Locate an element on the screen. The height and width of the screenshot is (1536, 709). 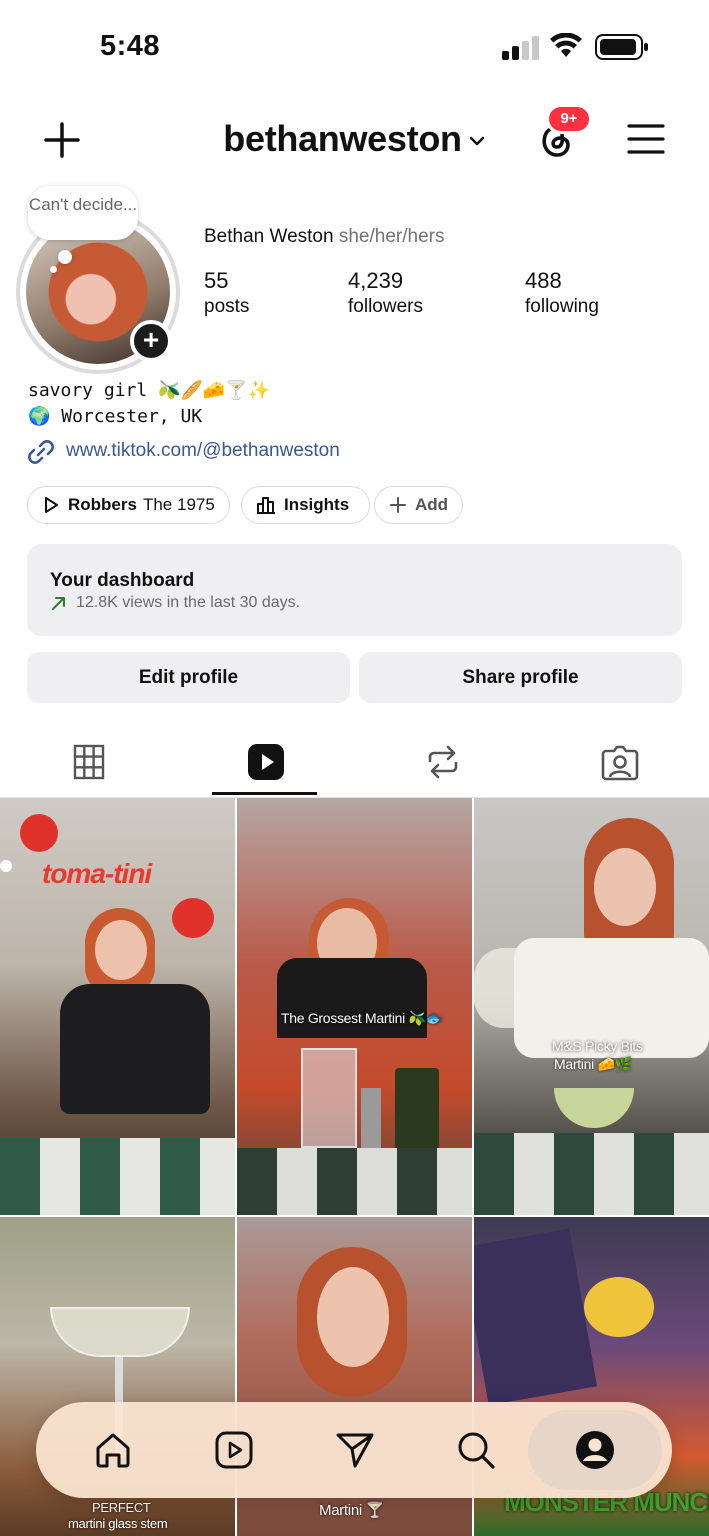
post-caption: Martini 🍸 is located at coordinates (352, 1510).